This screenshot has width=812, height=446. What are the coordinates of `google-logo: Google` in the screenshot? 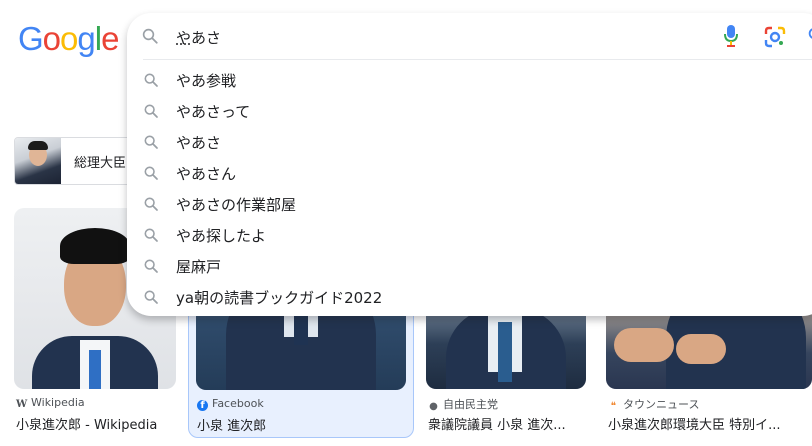 It's located at (68, 39).